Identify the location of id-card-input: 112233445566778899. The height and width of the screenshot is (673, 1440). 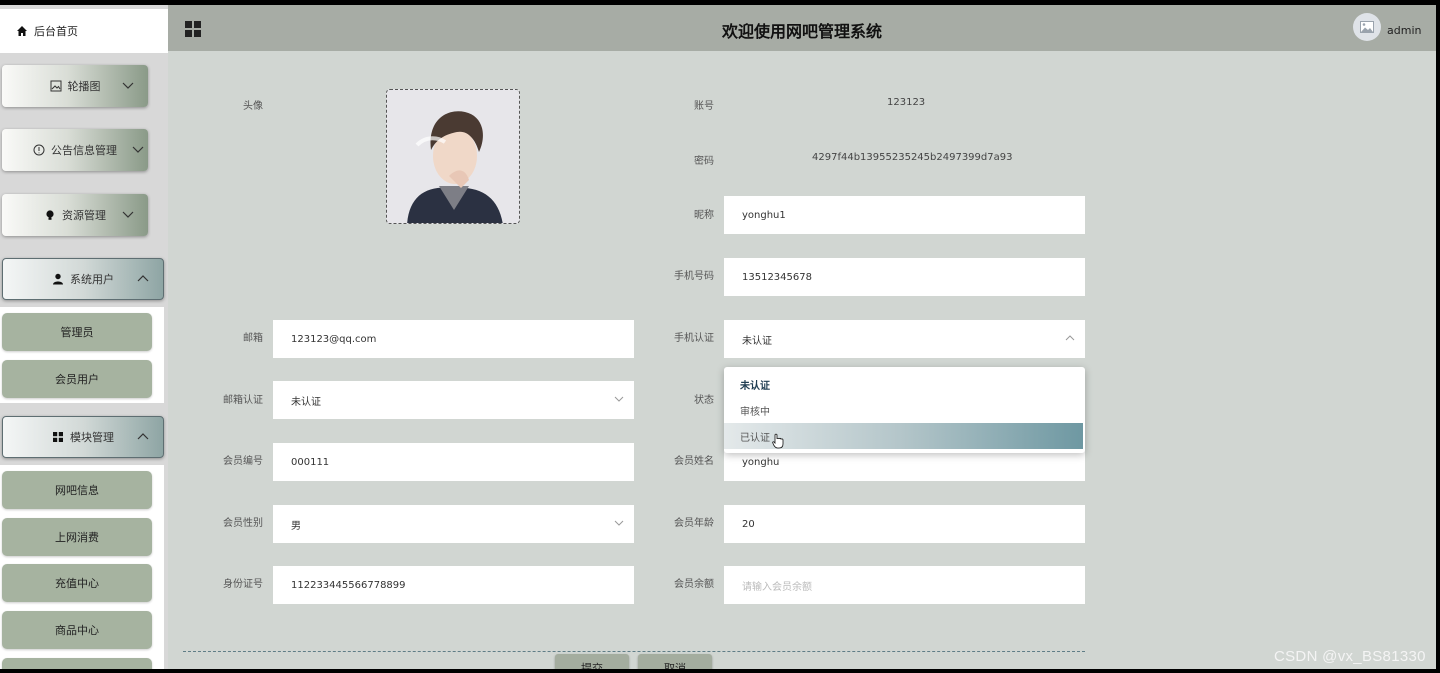
(453, 585).